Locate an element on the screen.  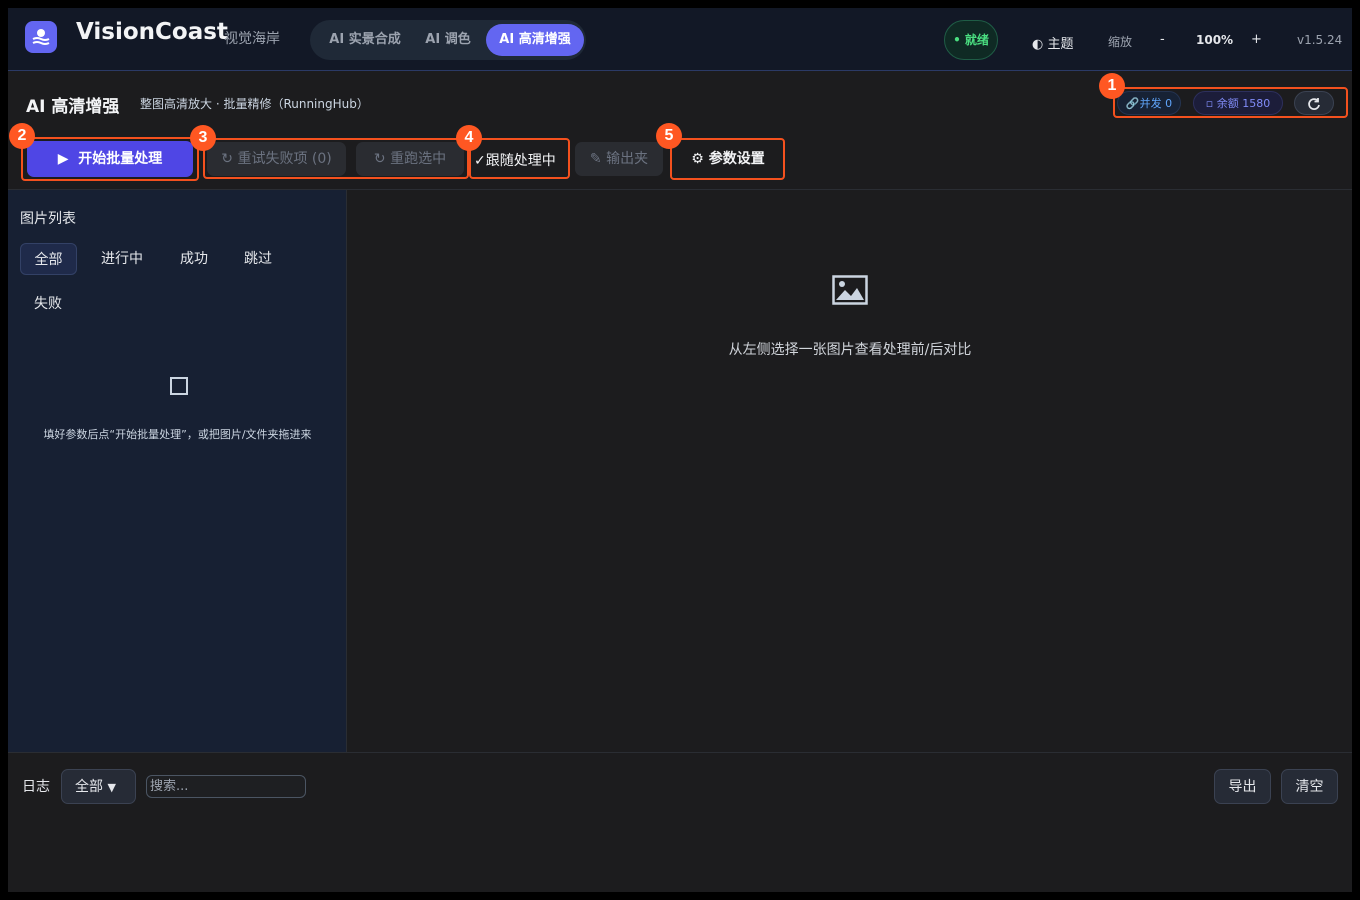
image-list-title: 图片列表 is located at coordinates (48, 219).